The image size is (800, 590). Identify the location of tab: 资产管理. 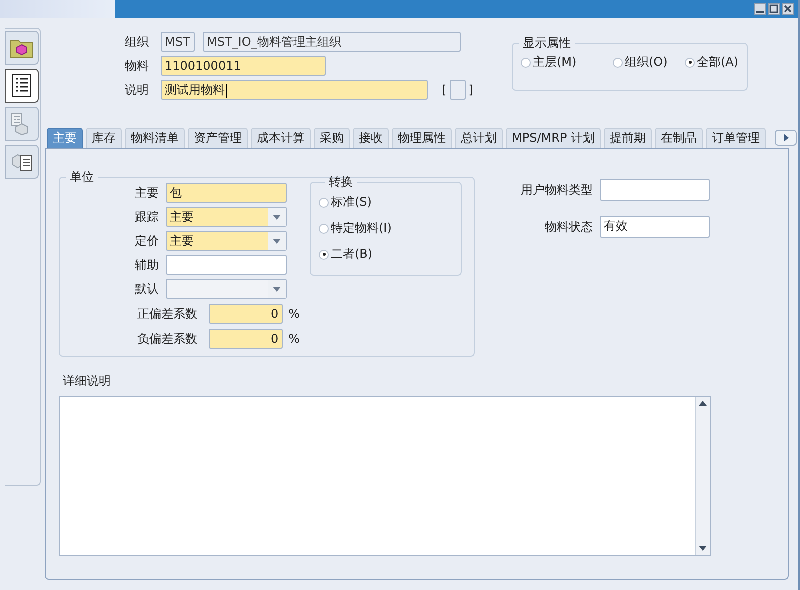
(218, 138).